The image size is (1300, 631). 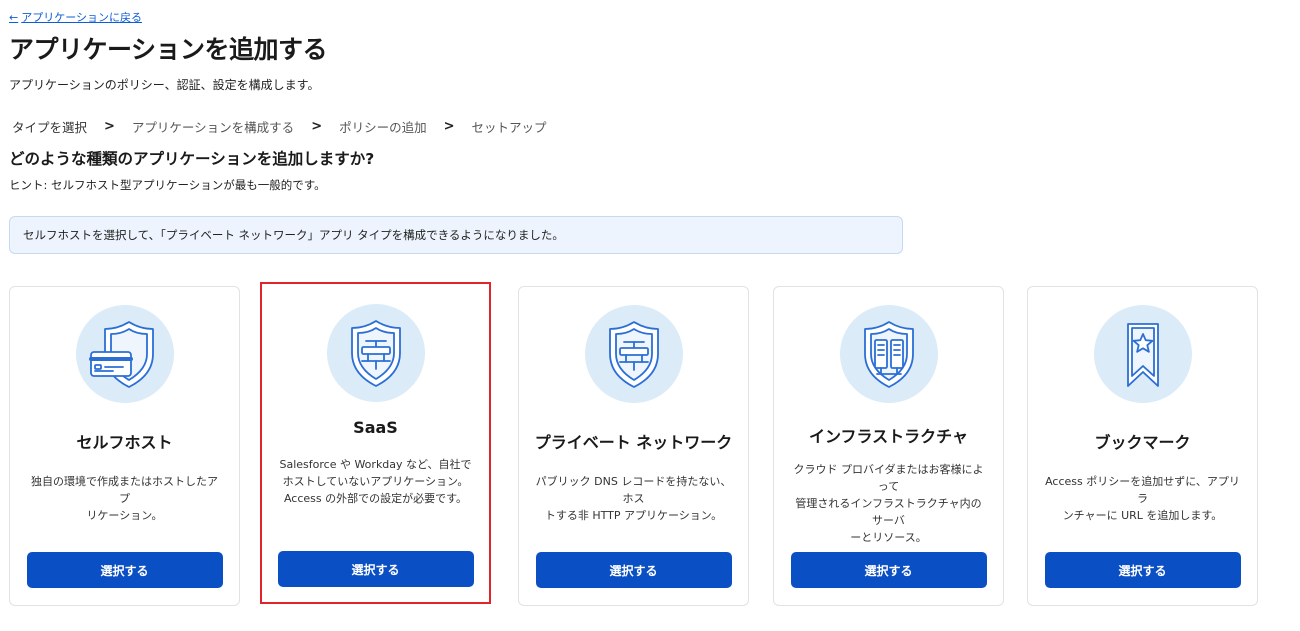 I want to click on page-subtitle: アプリケーションのポリシー、認証、設定を構成します。, so click(x=164, y=85).